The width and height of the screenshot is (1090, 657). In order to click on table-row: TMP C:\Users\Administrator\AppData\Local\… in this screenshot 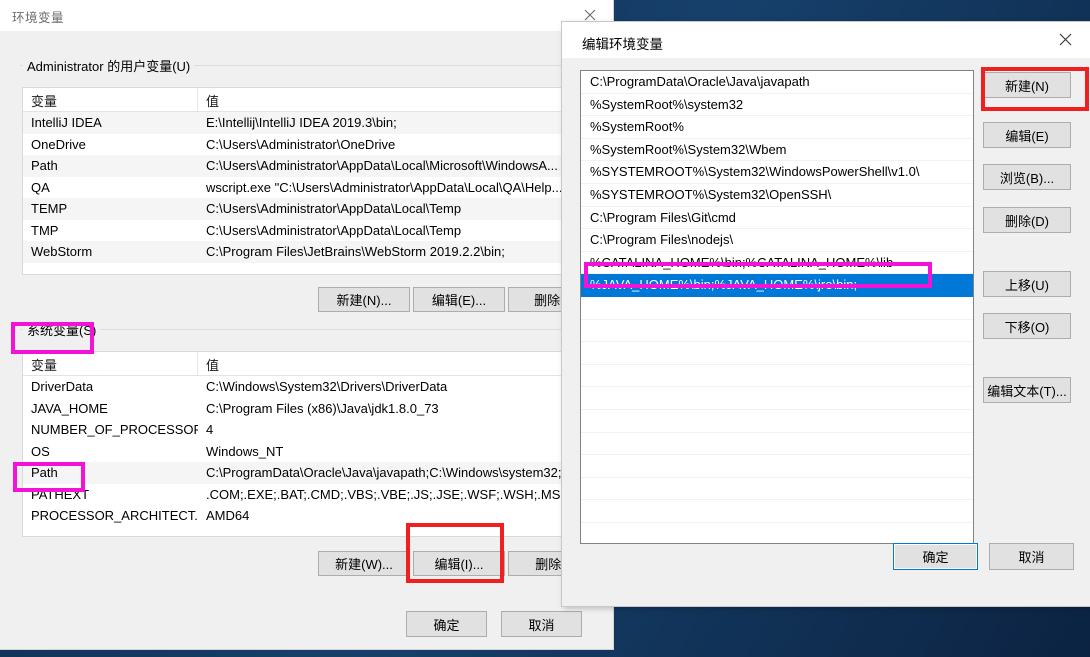, I will do `click(301, 231)`.